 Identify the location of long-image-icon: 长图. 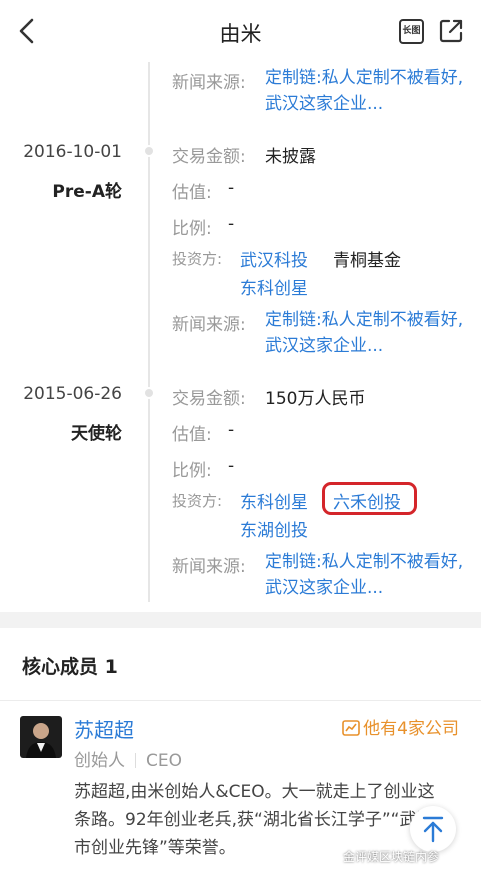
(411, 31).